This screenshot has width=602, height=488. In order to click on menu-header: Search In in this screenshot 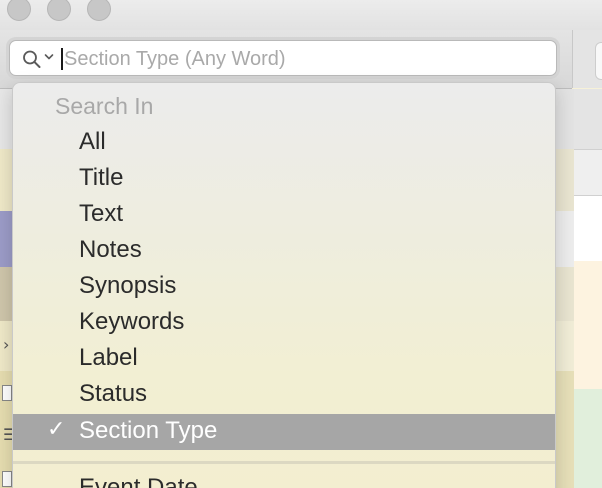, I will do `click(104, 106)`.